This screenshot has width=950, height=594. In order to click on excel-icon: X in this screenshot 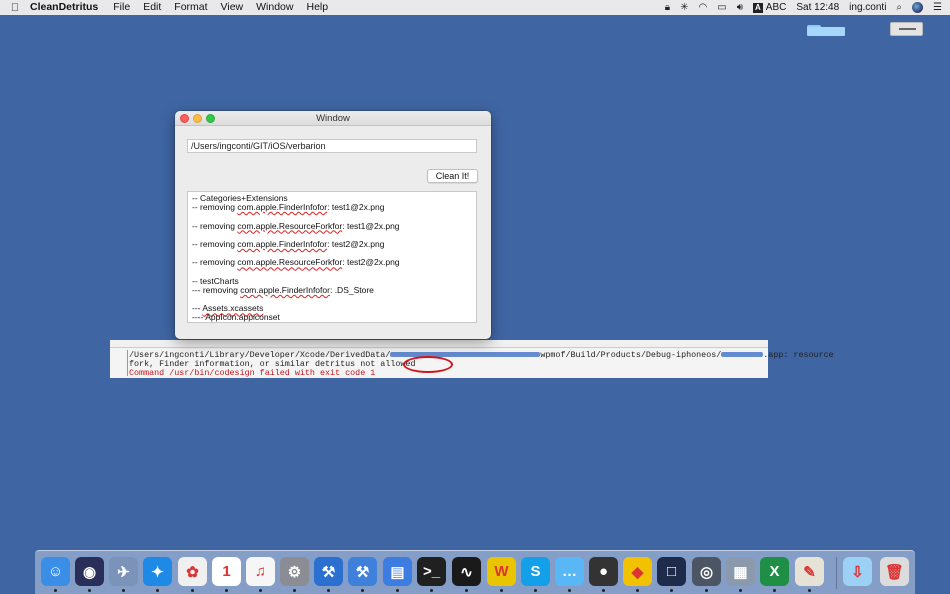, I will do `click(774, 571)`.